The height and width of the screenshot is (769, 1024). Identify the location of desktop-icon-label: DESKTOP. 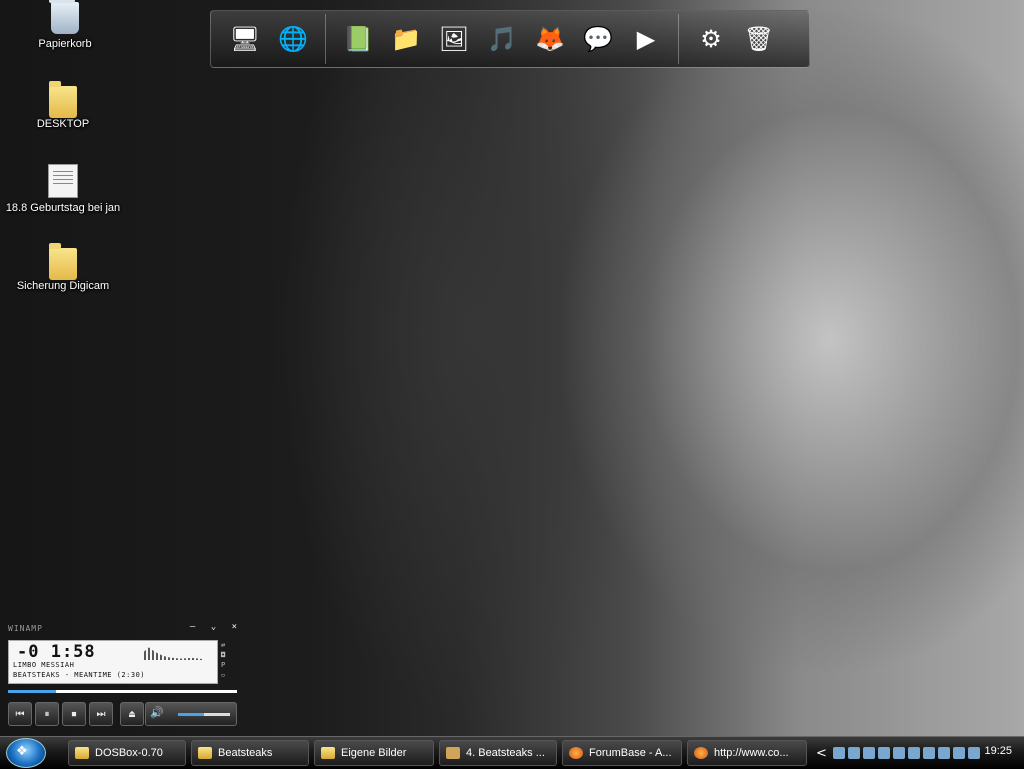
(63, 124).